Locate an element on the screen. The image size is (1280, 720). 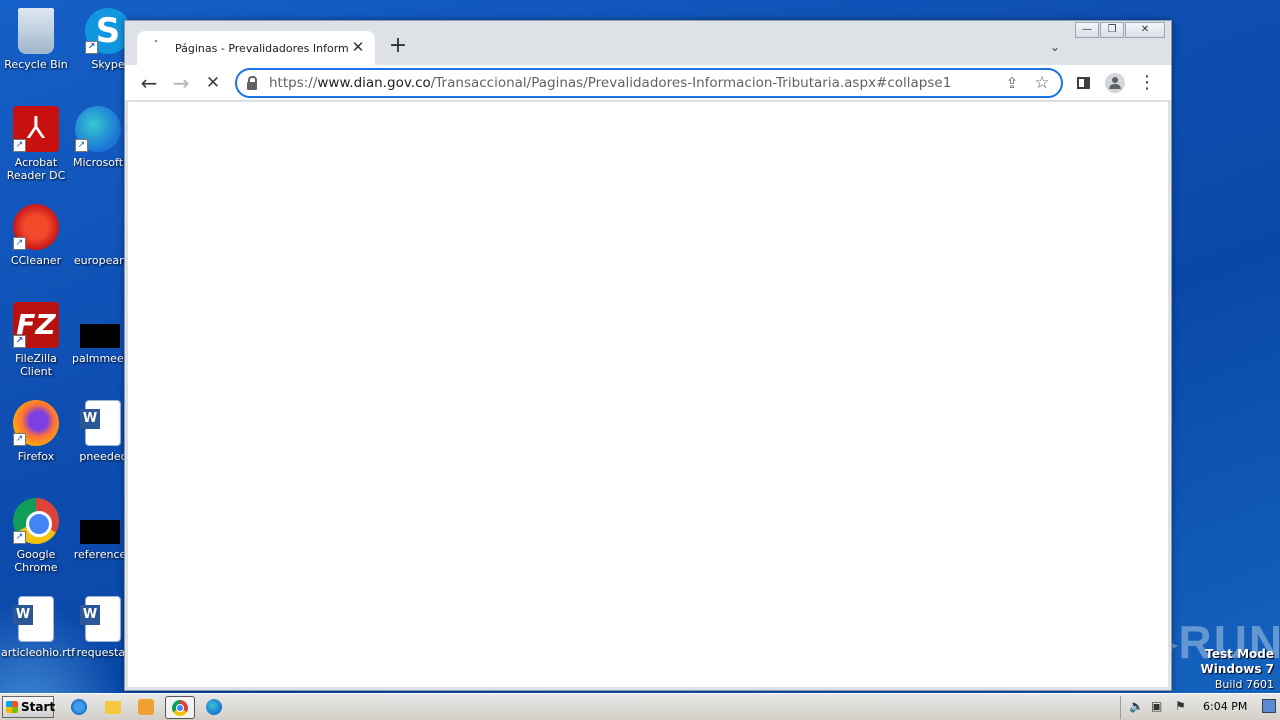
media-player-icon is located at coordinates (146, 707).